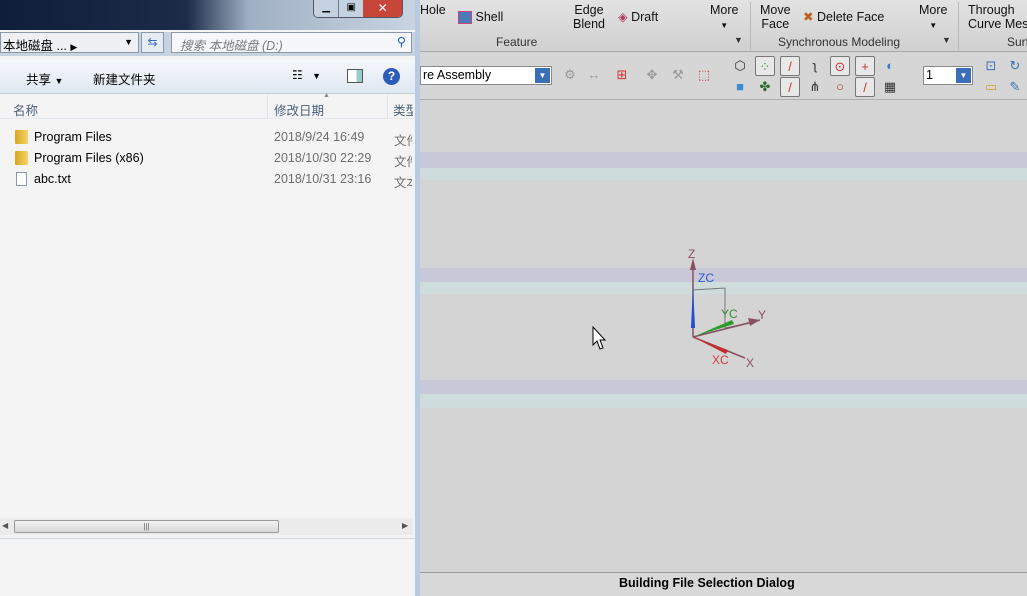 This screenshot has height=596, width=1027. Describe the element at coordinates (355, 76) in the screenshot. I see `preview-pane-icon` at that location.